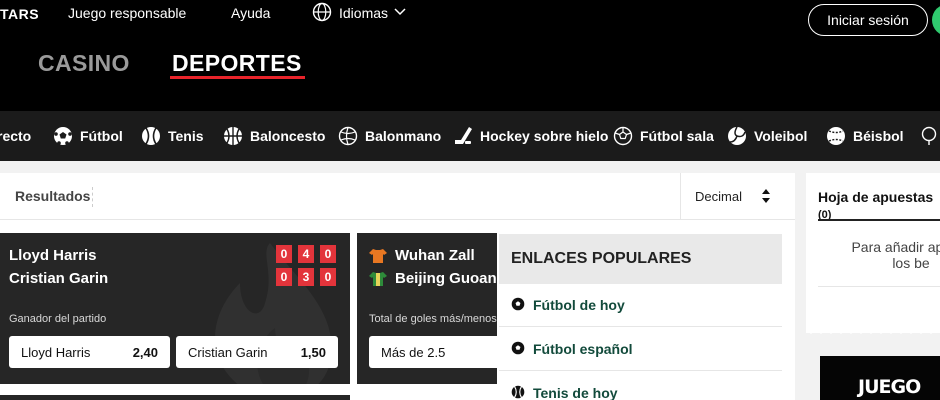  Describe the element at coordinates (583, 349) in the screenshot. I see `popular-link-label: Fútbol español` at that location.